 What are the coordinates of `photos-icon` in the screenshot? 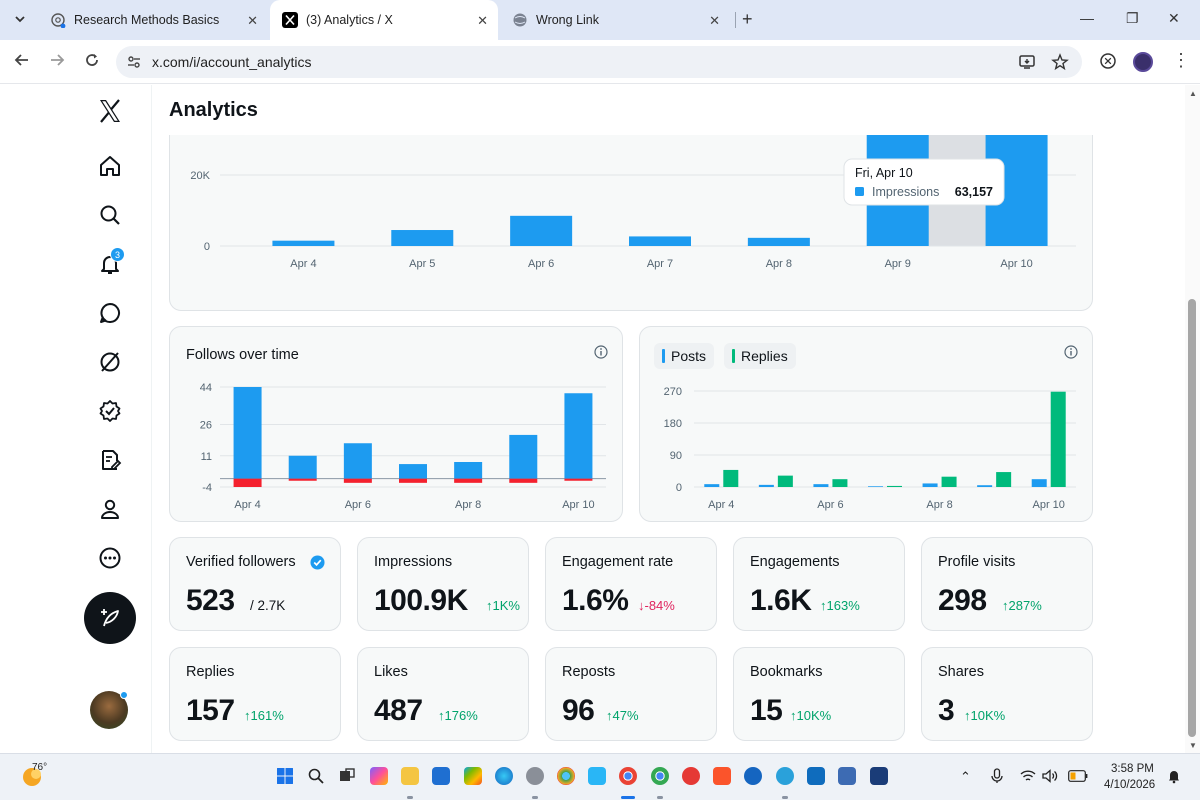 It's located at (473, 776).